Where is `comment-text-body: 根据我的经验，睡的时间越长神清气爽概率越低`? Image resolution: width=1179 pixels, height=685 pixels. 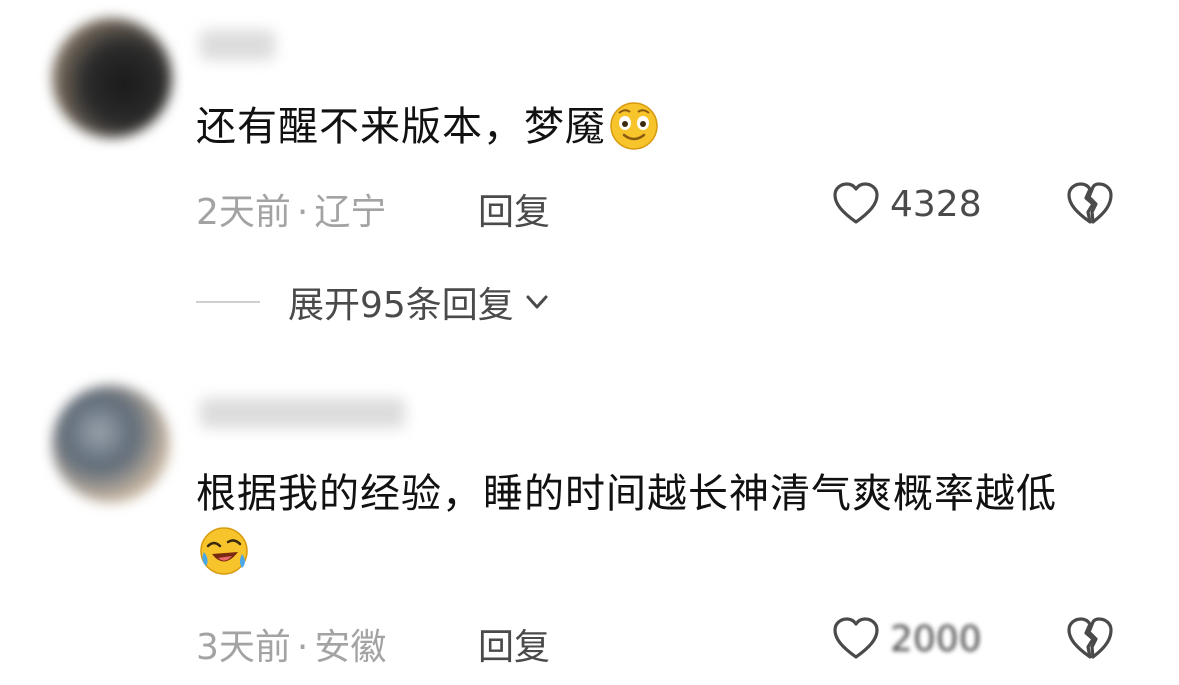 comment-text-body: 根据我的经验，睡的时间越长神清气爽概率越低 is located at coordinates (626, 494).